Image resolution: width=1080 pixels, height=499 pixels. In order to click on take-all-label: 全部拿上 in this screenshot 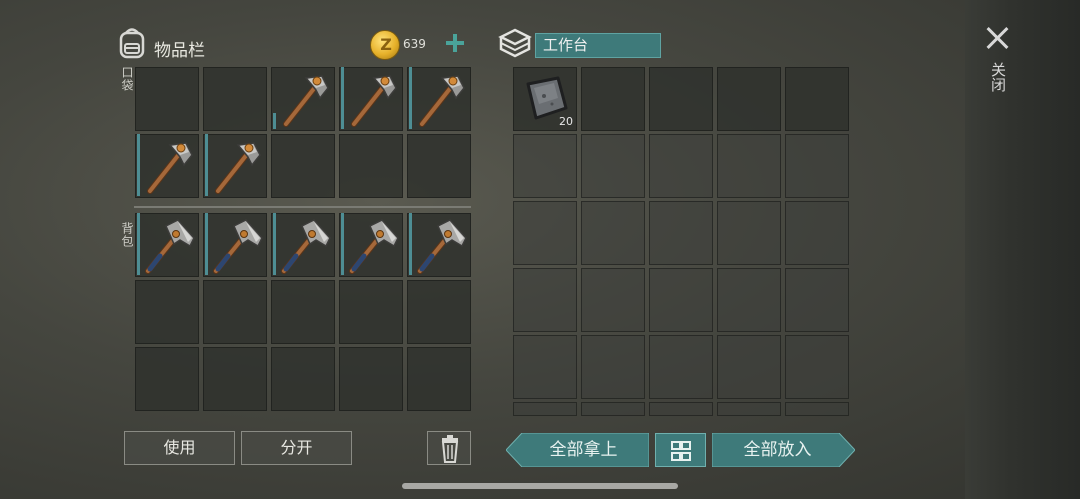, I will do `click(583, 450)`.